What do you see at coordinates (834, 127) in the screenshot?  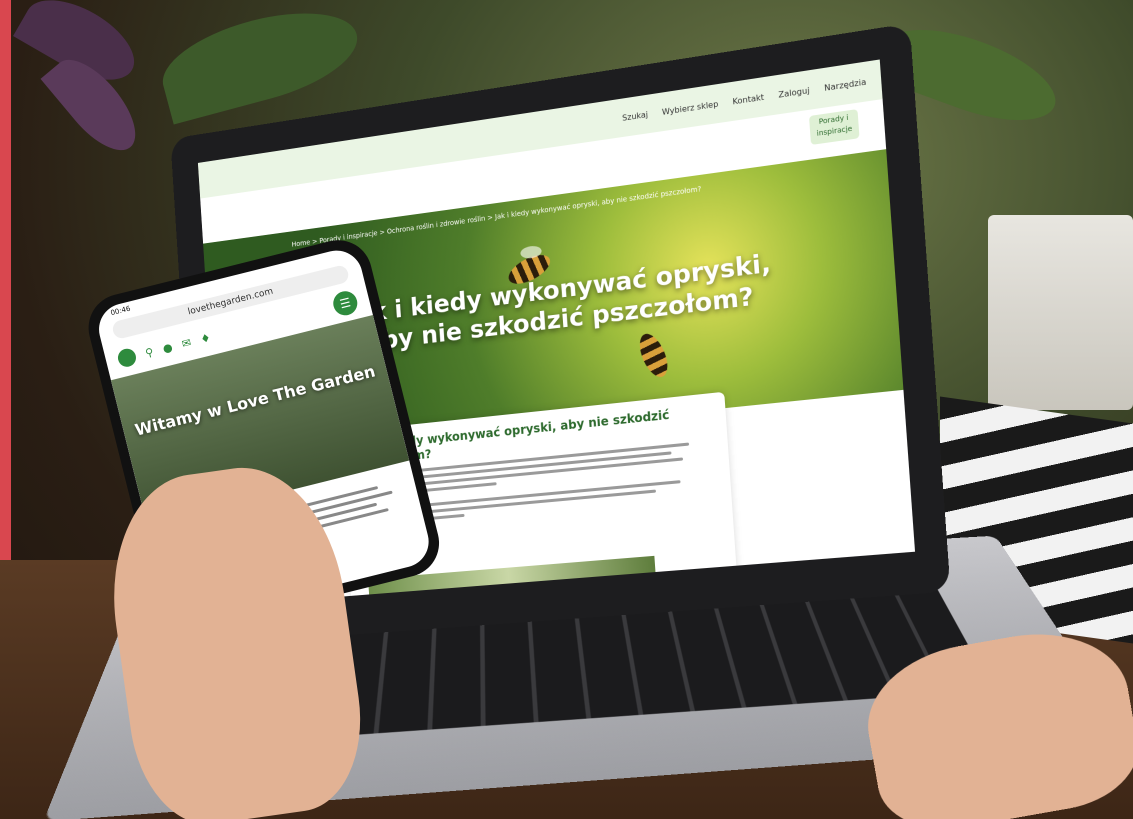 I see `advice-button: Porady i inspiracje` at bounding box center [834, 127].